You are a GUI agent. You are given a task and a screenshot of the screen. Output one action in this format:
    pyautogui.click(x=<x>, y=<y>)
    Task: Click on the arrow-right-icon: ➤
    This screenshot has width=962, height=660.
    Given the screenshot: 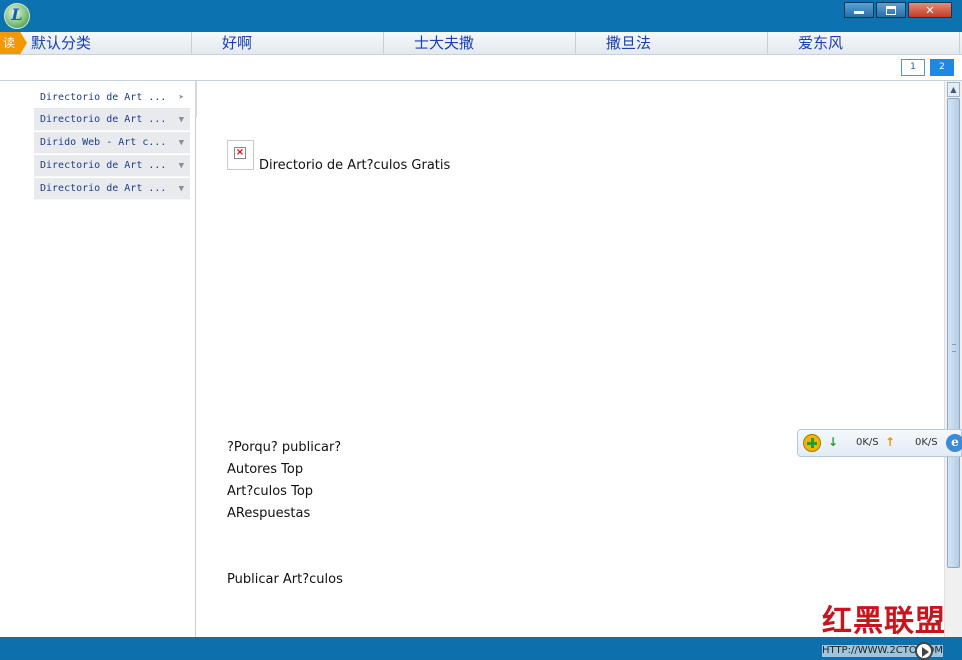 What is the action you would take?
    pyautogui.click(x=181, y=98)
    